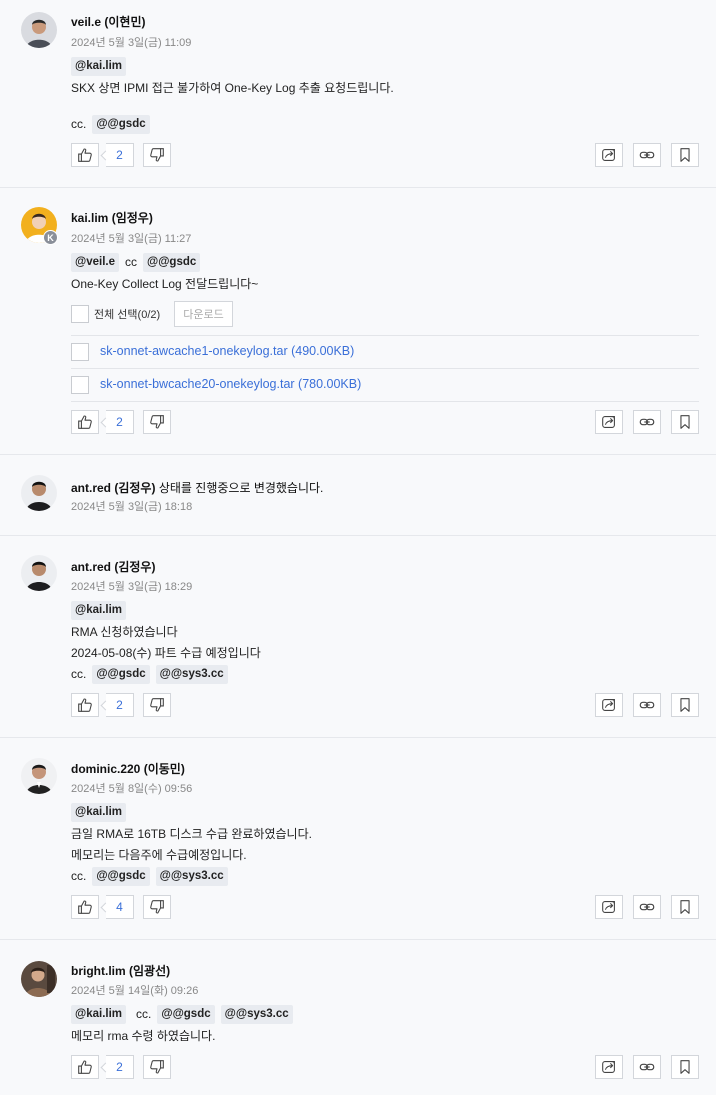 The width and height of the screenshot is (716, 1095). I want to click on comment-body: RMA 신청하였습니다, so click(124, 631).